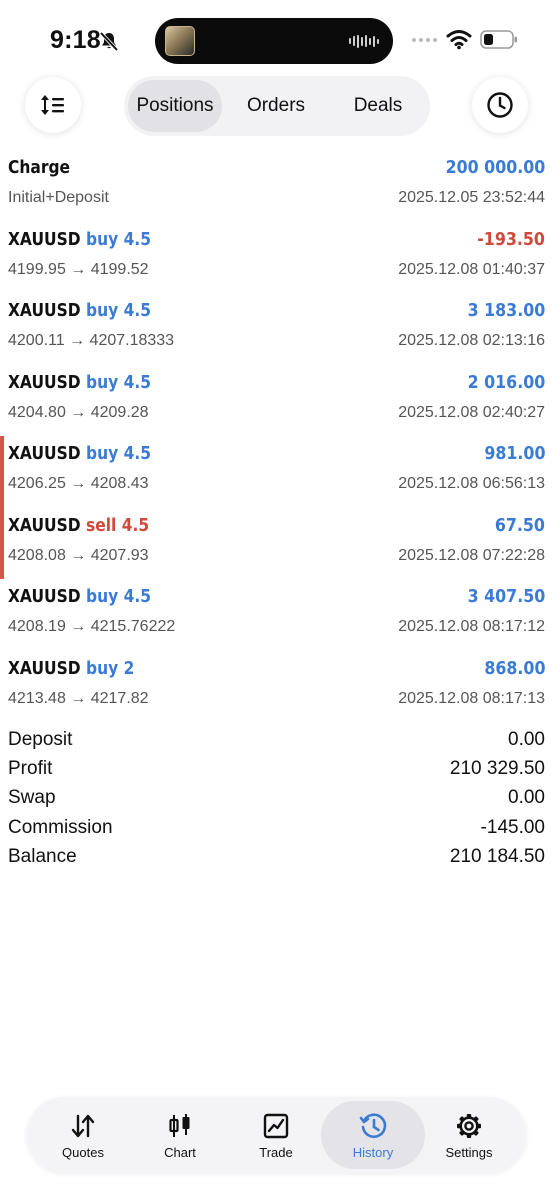  What do you see at coordinates (129, 668) in the screenshot?
I see `deal-volume: 2` at bounding box center [129, 668].